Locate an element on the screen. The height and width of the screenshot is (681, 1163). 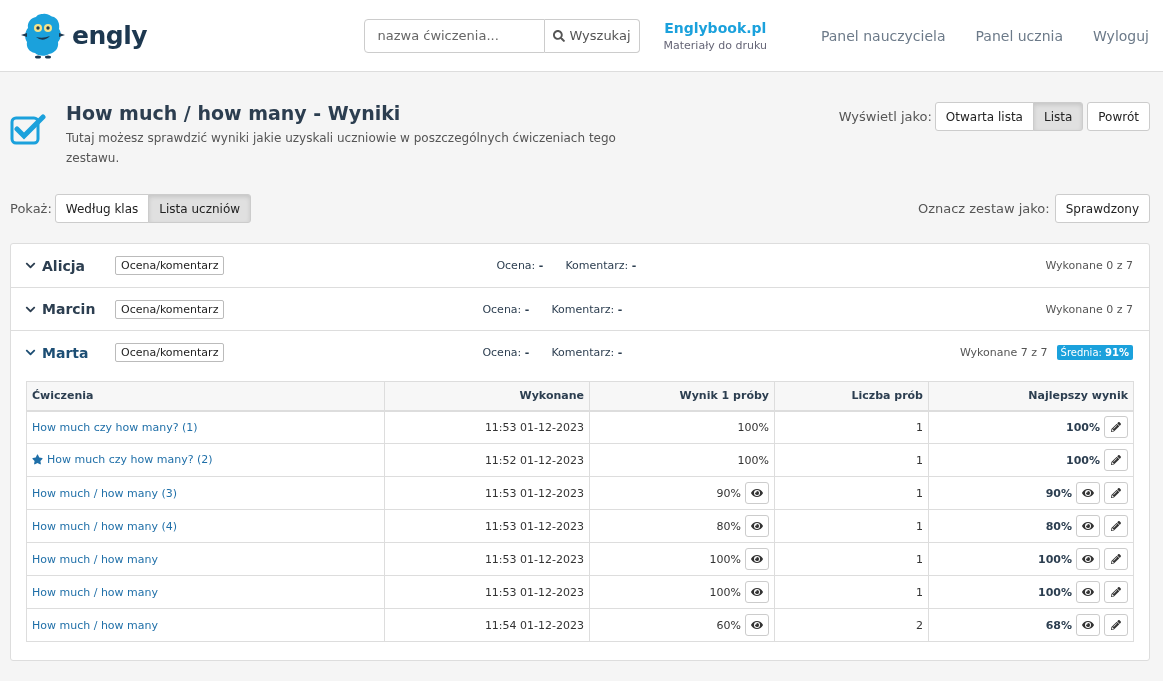
search-button: Wyszukaj is located at coordinates (592, 35).